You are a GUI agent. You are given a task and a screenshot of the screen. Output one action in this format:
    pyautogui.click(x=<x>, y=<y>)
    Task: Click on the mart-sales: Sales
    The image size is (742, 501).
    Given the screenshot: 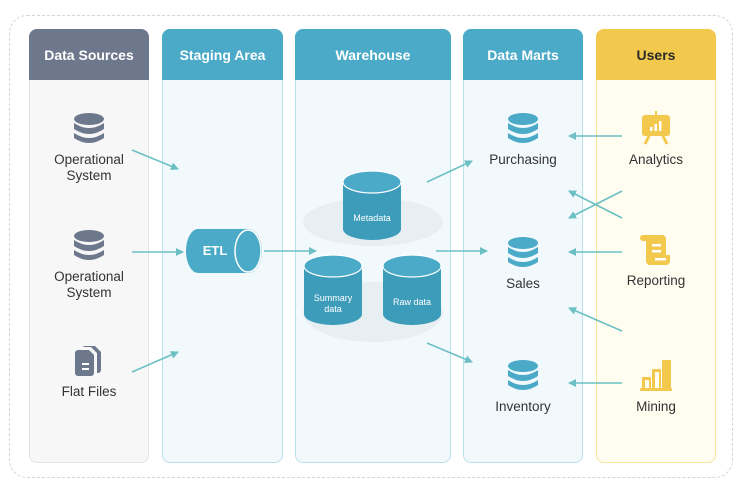 What is the action you would take?
    pyautogui.click(x=523, y=264)
    